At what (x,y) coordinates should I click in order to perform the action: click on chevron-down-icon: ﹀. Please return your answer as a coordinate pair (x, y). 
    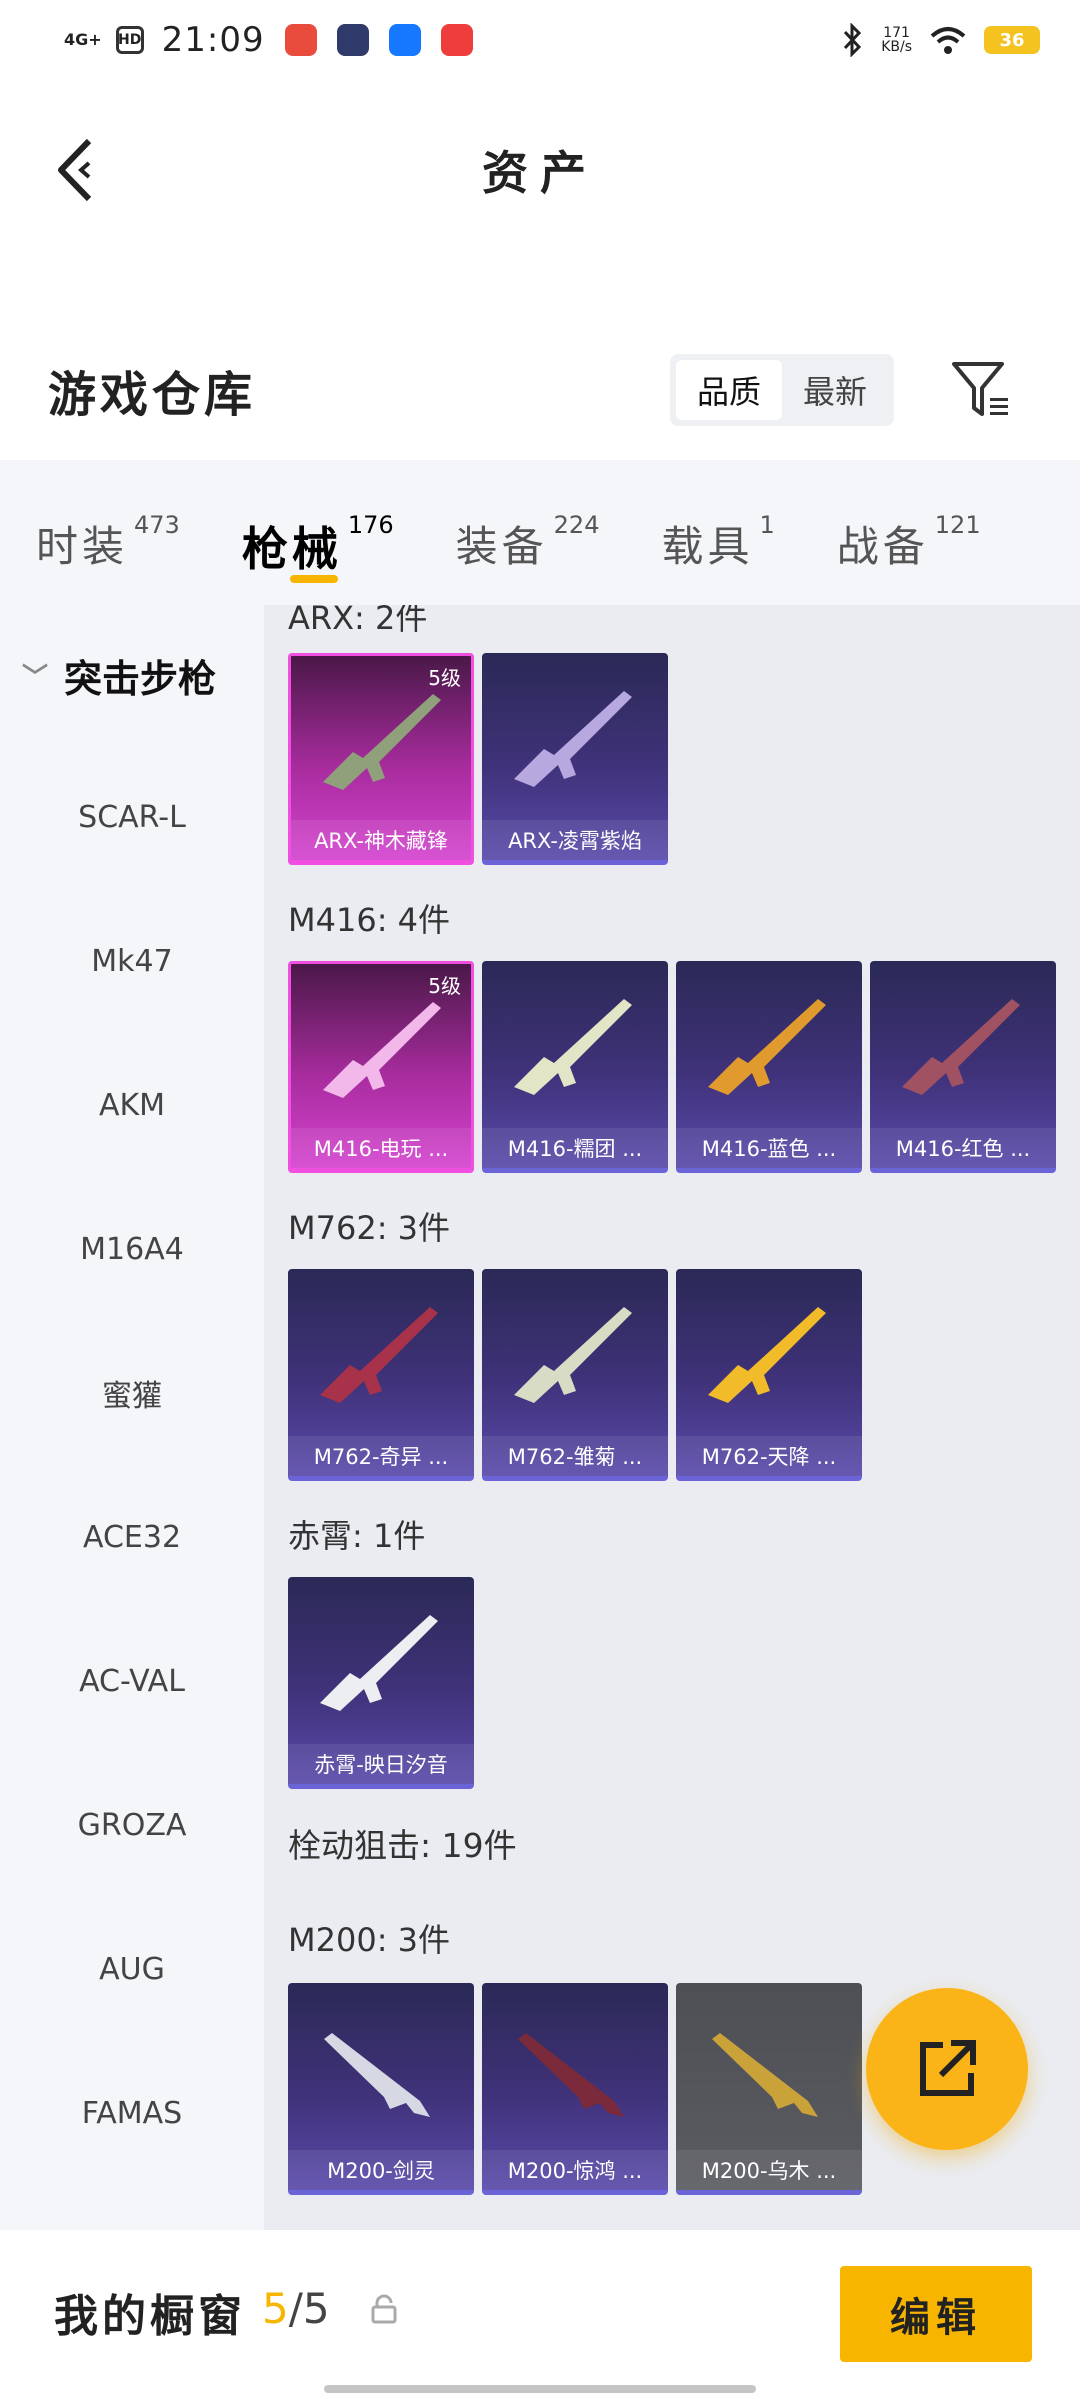
    Looking at the image, I should click on (35, 677).